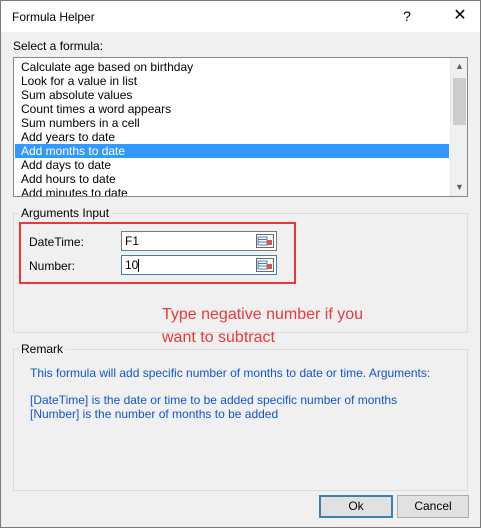 This screenshot has height=528, width=481. I want to click on datetime-field: F1, so click(199, 241).